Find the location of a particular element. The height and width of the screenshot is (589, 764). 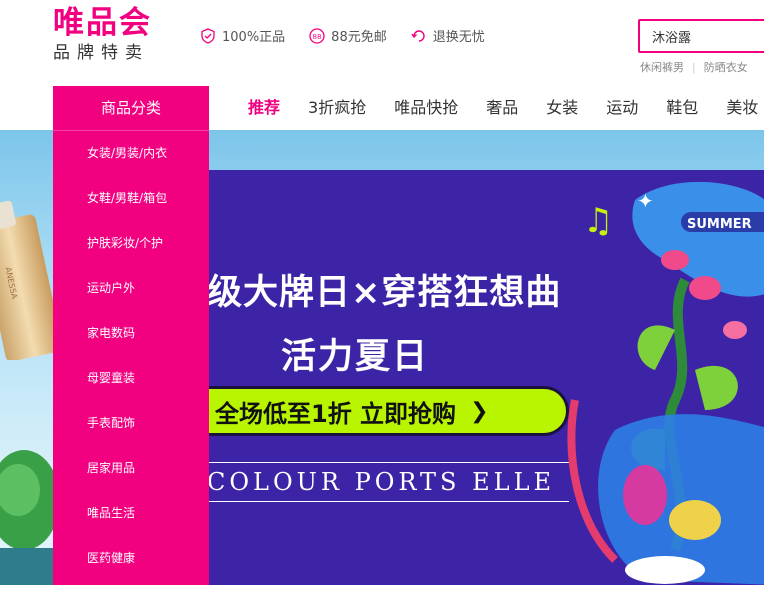

category-item: 女鞋/男鞋/箱包 is located at coordinates (131, 198).